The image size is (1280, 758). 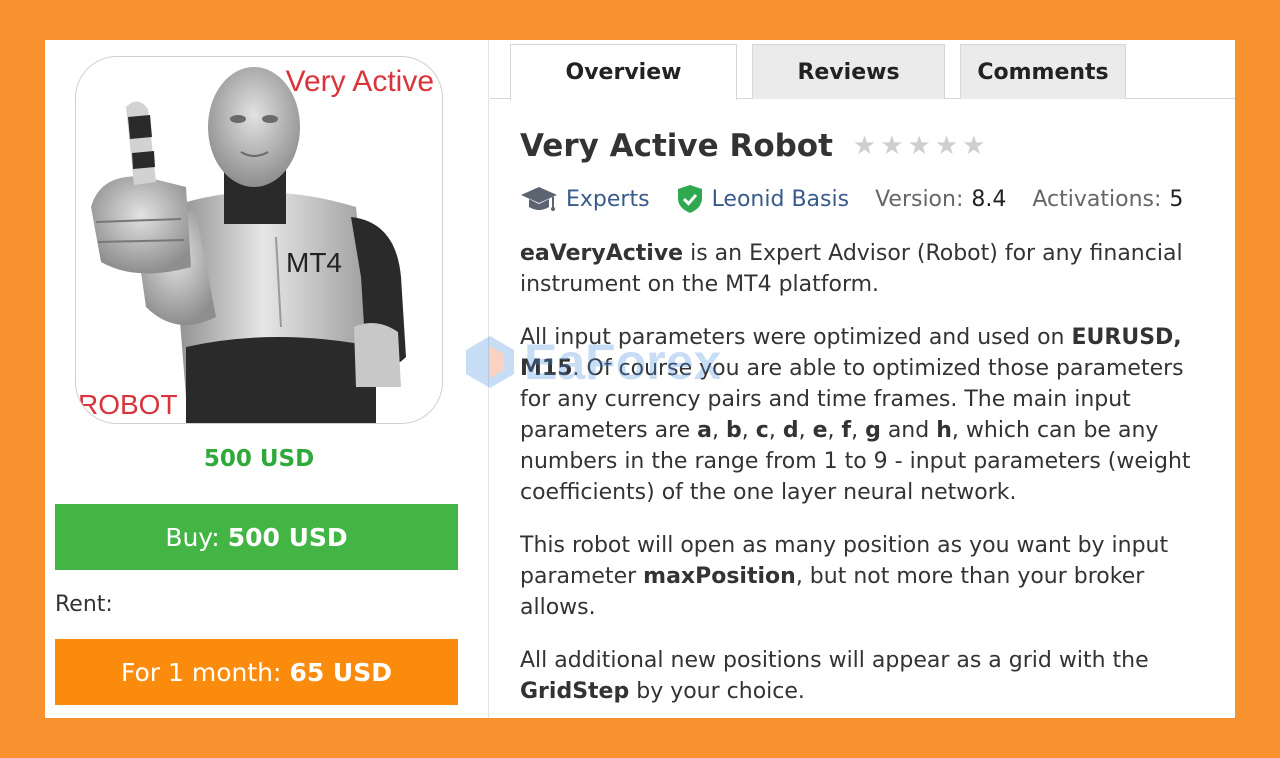 I want to click on author-link: Leonid Basis, so click(x=763, y=199).